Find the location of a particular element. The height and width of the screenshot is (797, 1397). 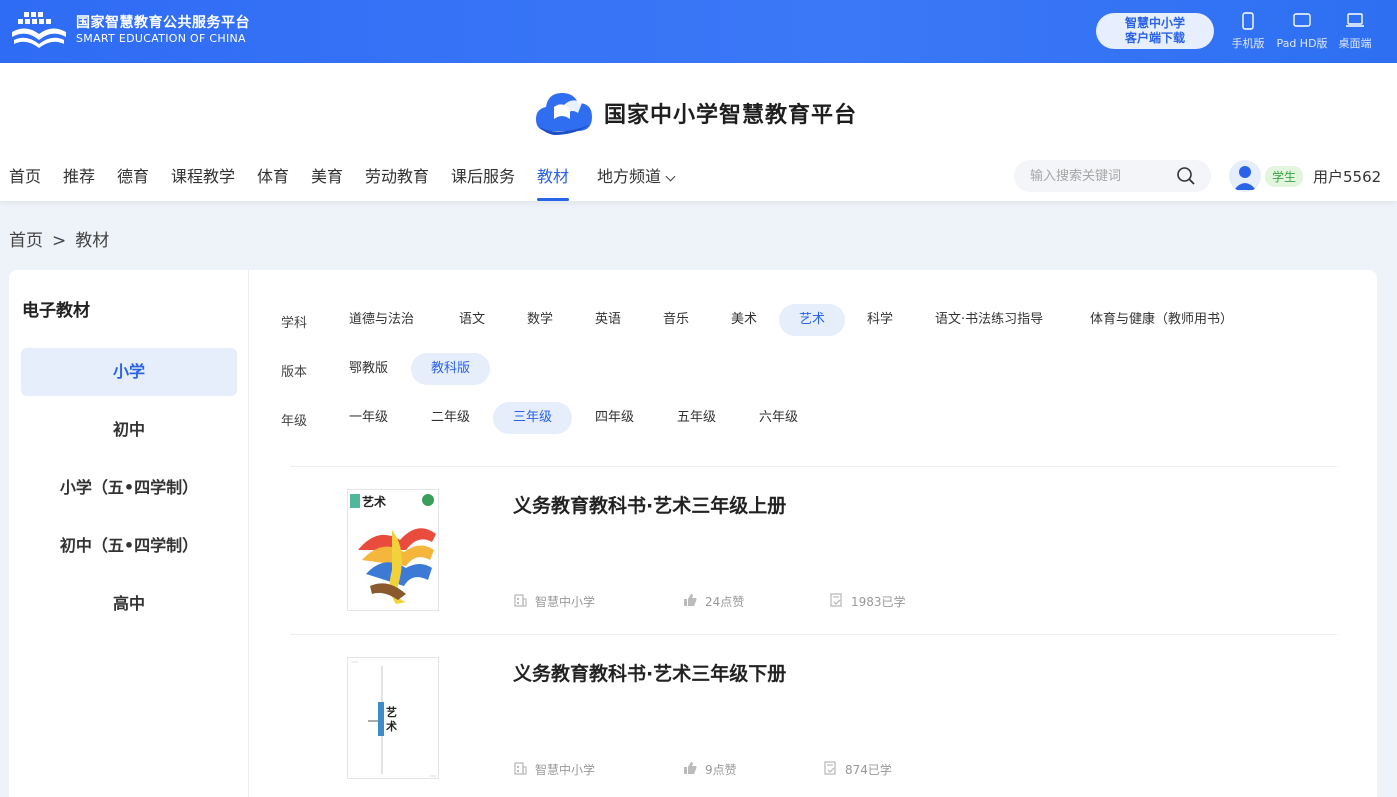

laptop-icon is located at coordinates (1355, 22).